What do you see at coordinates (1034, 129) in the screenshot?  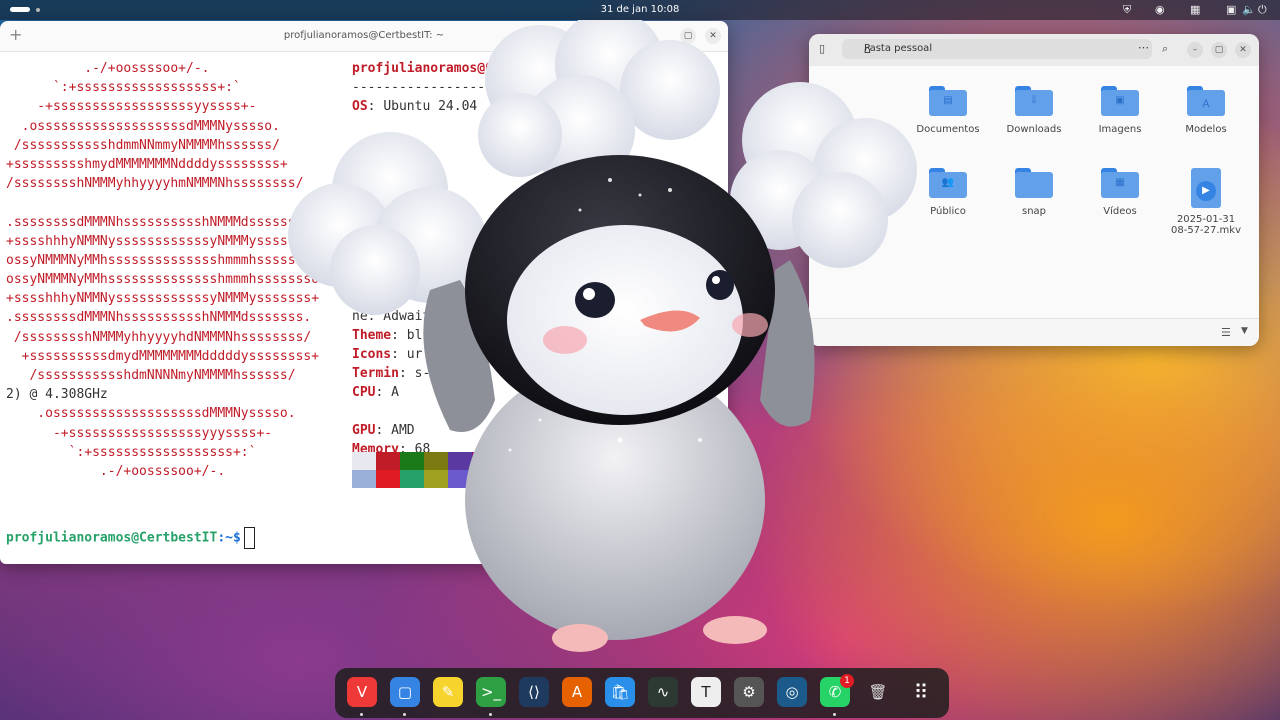 I see `file-label: Downloads` at bounding box center [1034, 129].